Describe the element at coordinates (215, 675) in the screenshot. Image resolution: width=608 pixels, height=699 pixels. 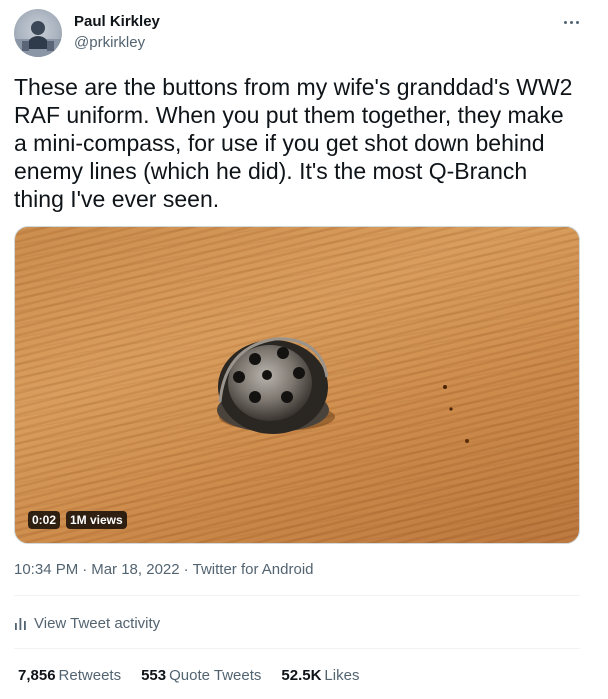
I see `quote-tweets-label: Quote Tweets` at that location.